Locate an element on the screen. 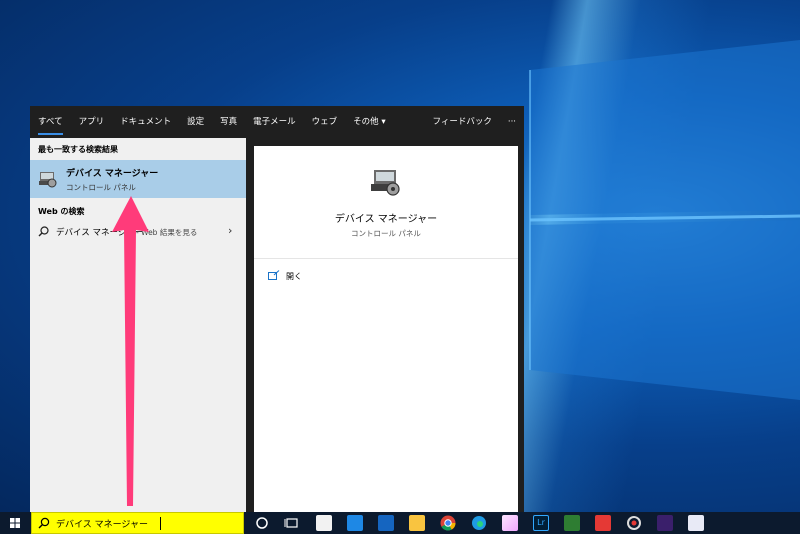  open-label: 開く is located at coordinates (294, 276).